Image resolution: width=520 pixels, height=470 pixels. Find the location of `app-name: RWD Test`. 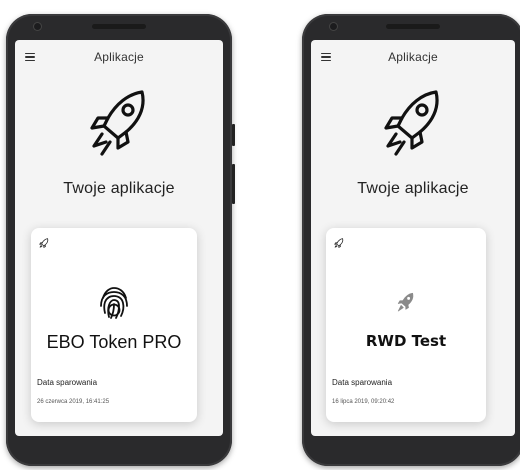

app-name: RWD Test is located at coordinates (406, 341).